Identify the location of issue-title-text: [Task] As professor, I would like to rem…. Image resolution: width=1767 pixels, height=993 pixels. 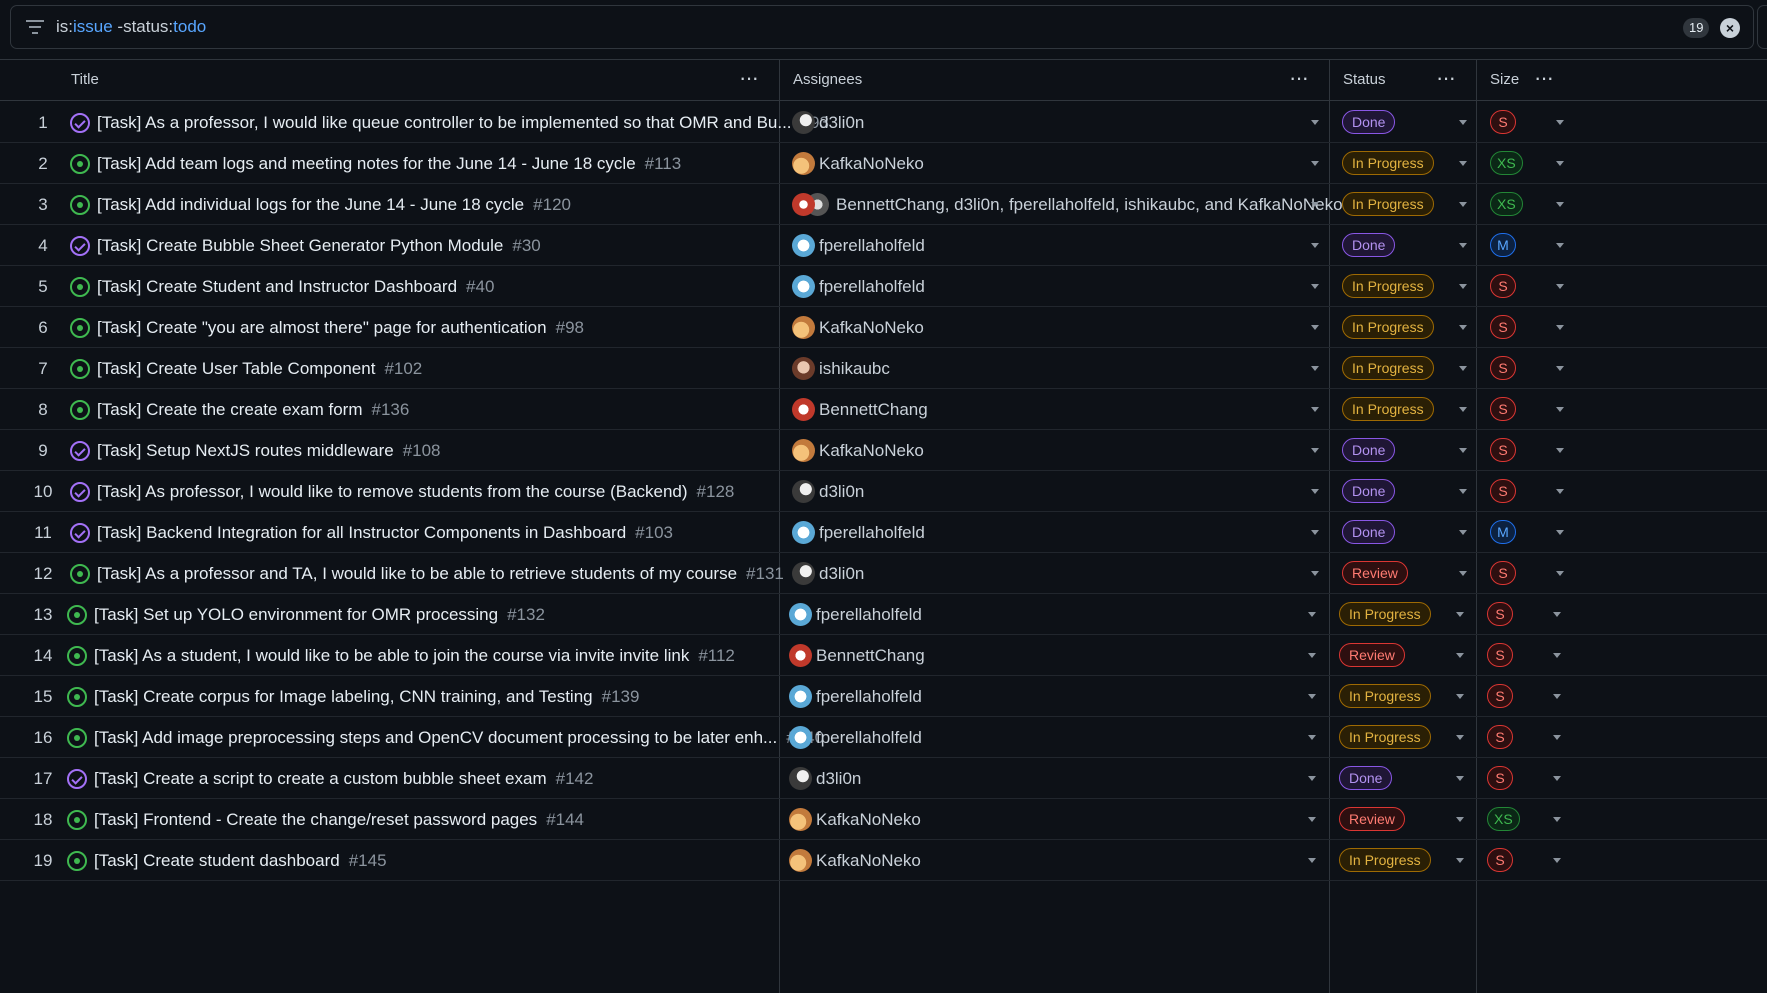
(392, 491).